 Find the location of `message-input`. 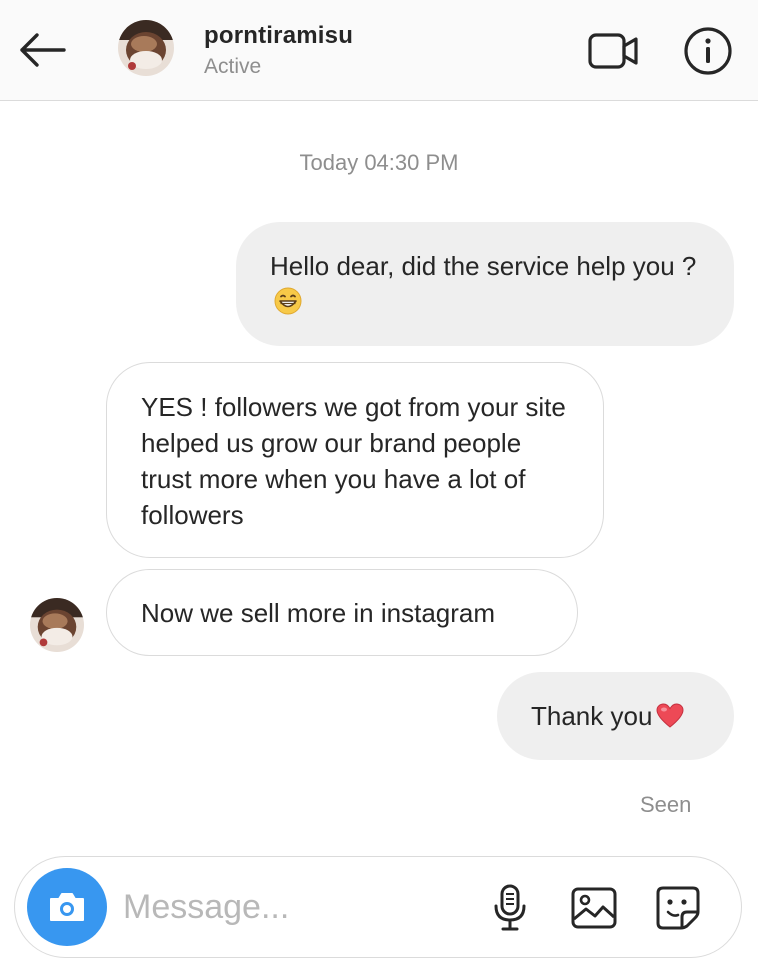

message-input is located at coordinates (293, 907).